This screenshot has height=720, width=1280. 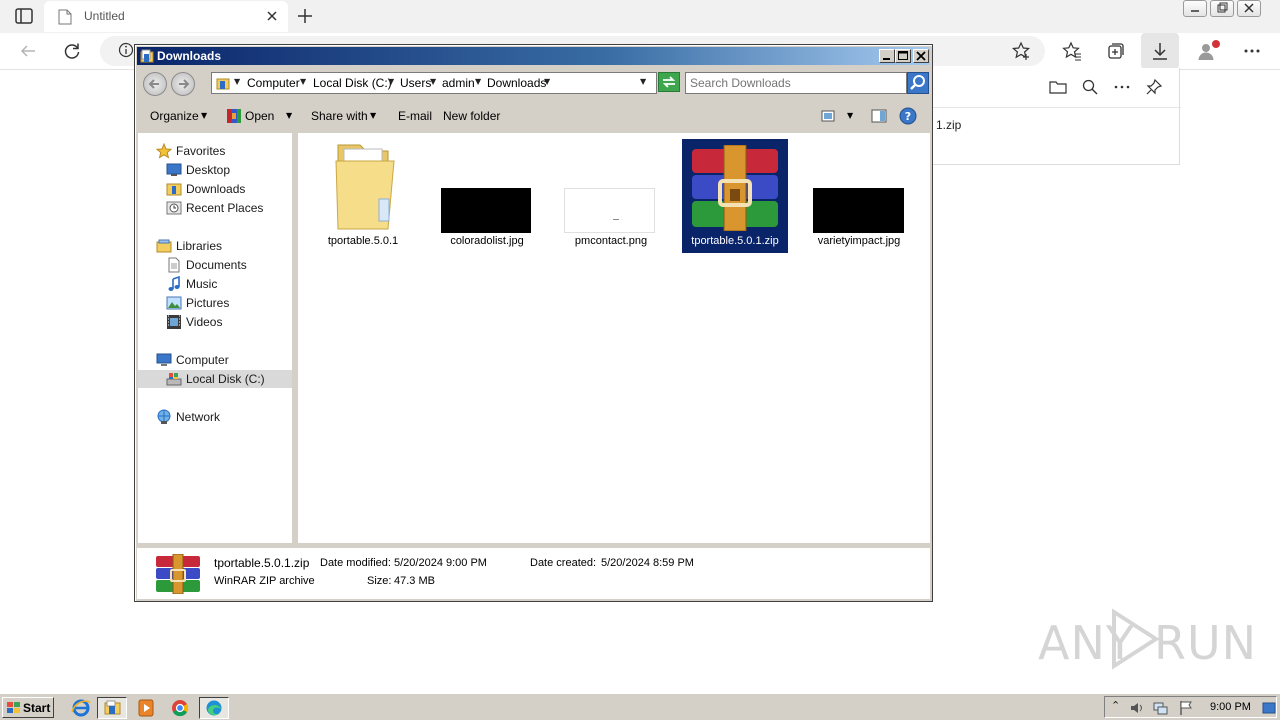 I want to click on show-desktop-icon, so click(x=1269, y=708).